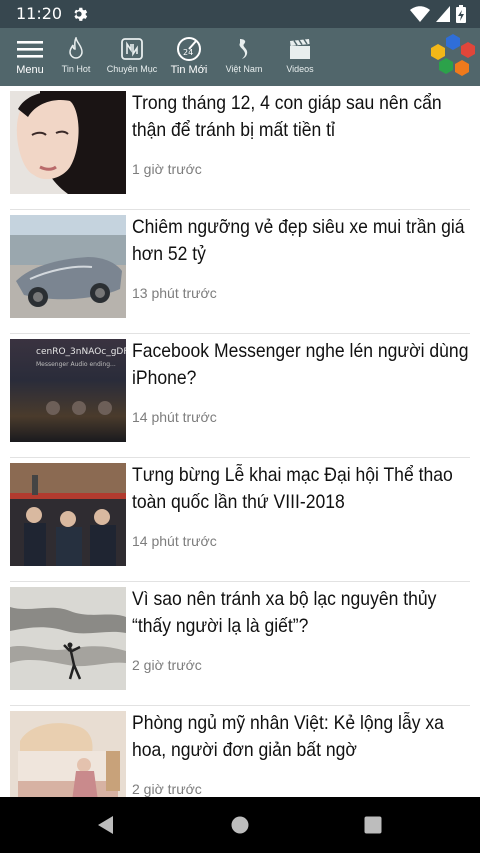  What do you see at coordinates (76, 49) in the screenshot?
I see `flame-icon` at bounding box center [76, 49].